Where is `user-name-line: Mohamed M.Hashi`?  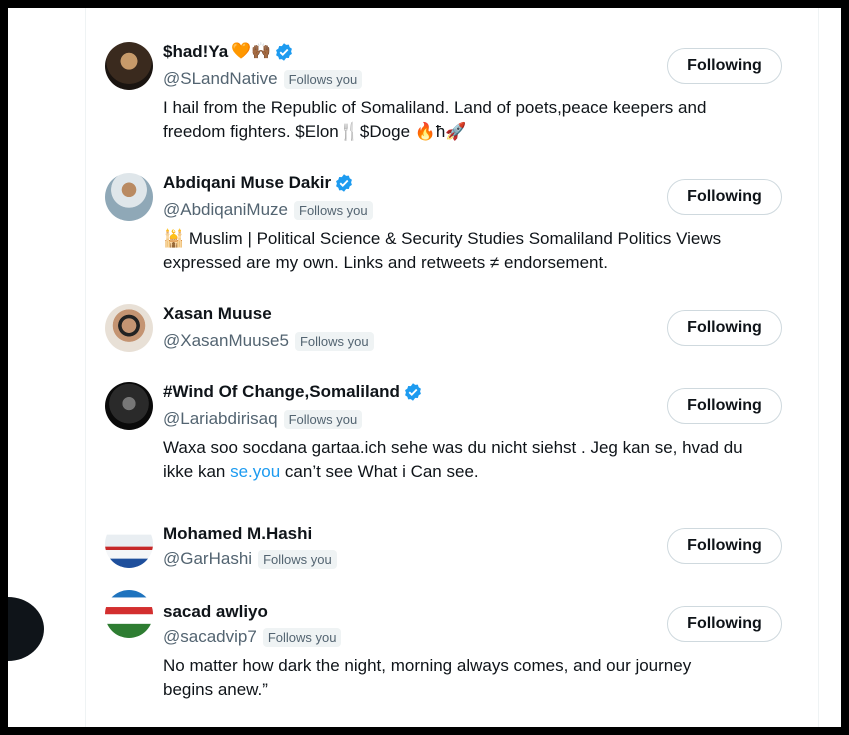
user-name-line: Mohamed M.Hashi is located at coordinates (237, 534).